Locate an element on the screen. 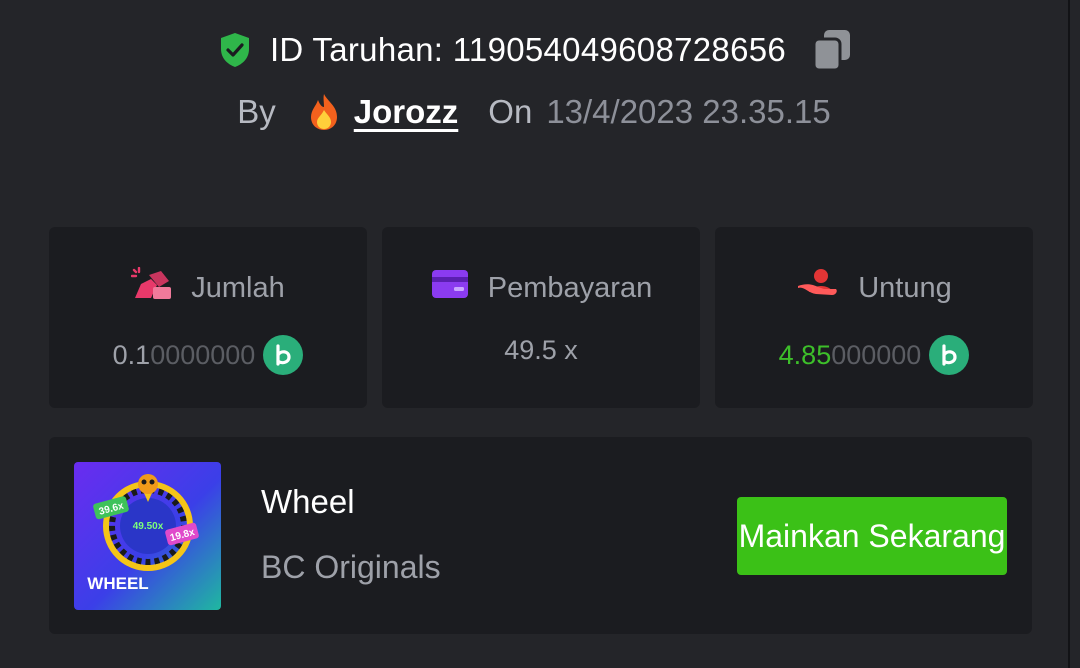 This screenshot has height=668, width=1080. bet-datetime: 13/4/2023 23.35.15 is located at coordinates (688, 111).